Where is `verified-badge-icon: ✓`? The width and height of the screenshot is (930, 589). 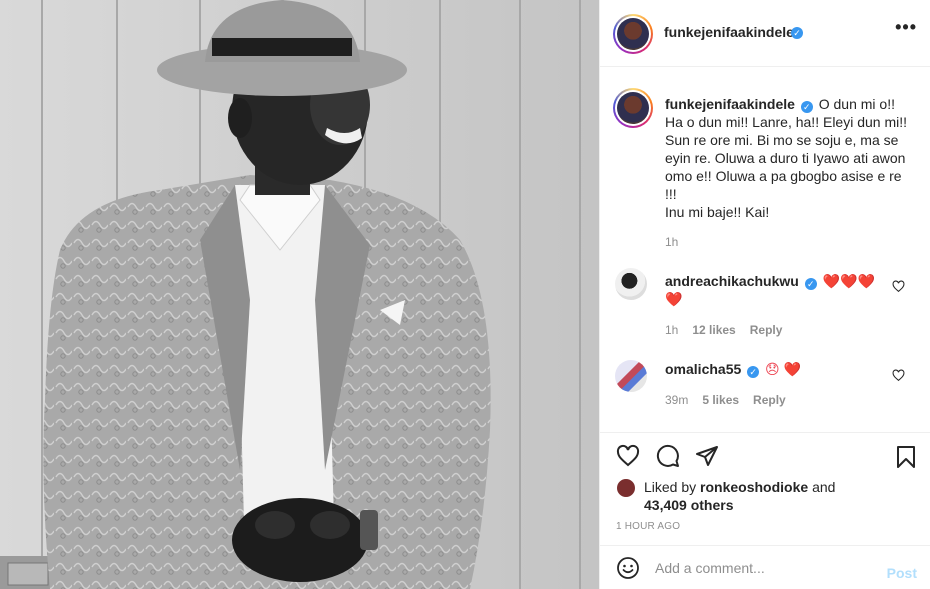 verified-badge-icon: ✓ is located at coordinates (797, 33).